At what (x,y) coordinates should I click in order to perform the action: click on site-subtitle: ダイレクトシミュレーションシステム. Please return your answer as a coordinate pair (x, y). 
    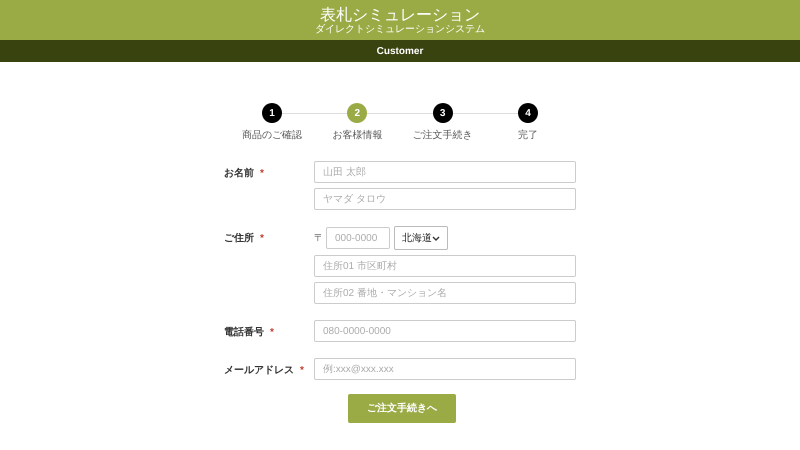
    Looking at the image, I should click on (400, 29).